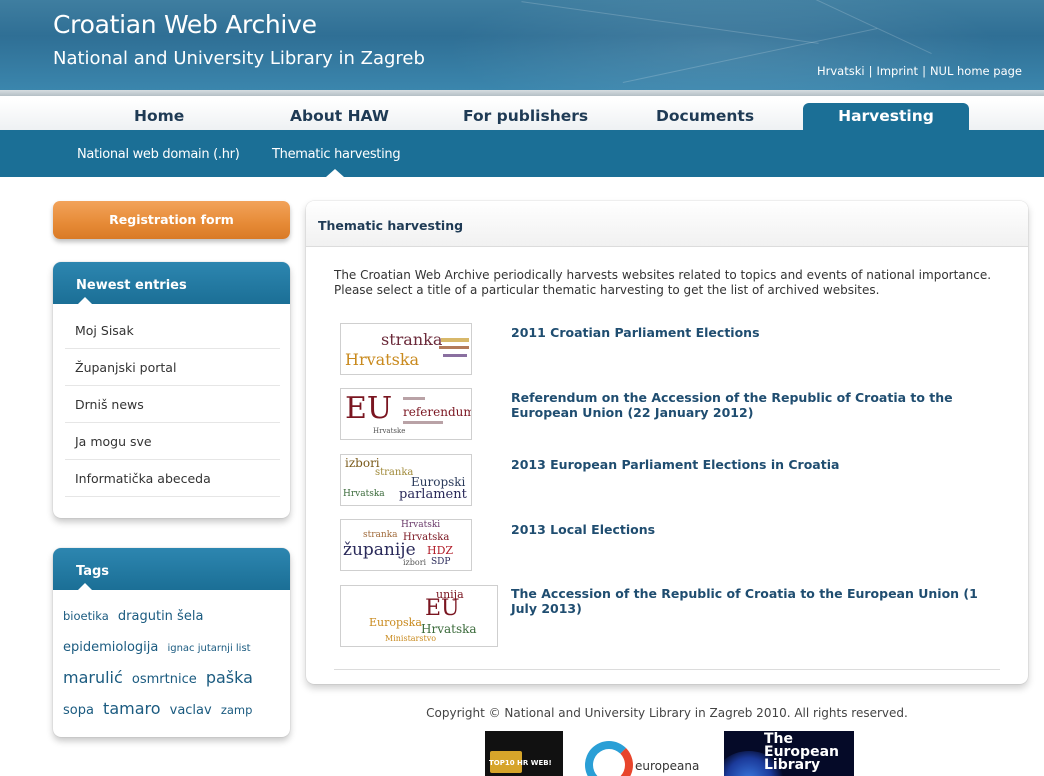 Image resolution: width=1044 pixels, height=776 pixels. Describe the element at coordinates (185, 24) in the screenshot. I see `site-title: Croatian Web Archive` at that location.